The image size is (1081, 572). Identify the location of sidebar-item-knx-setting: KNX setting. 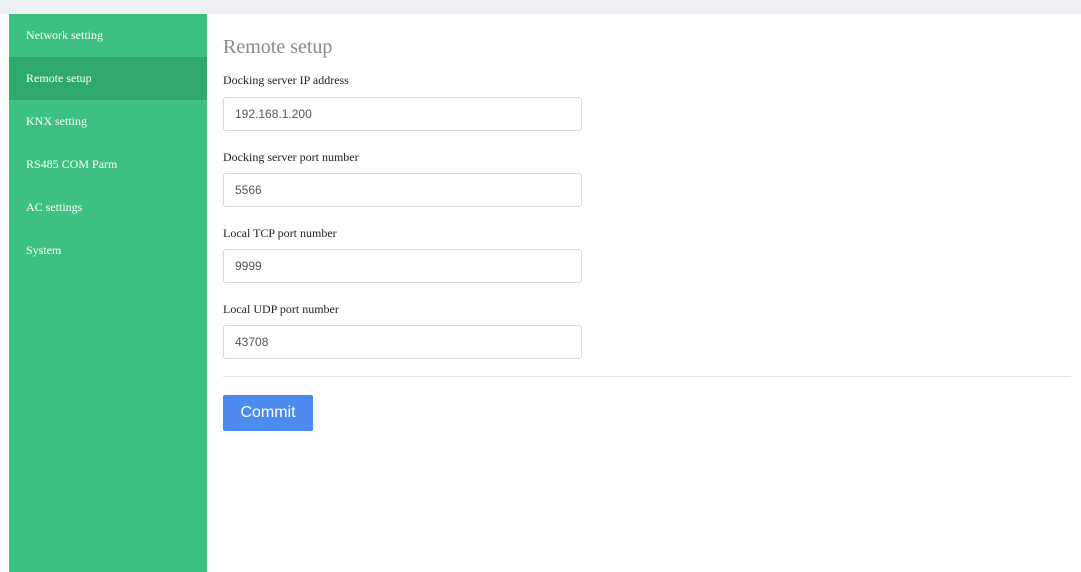
(108, 121).